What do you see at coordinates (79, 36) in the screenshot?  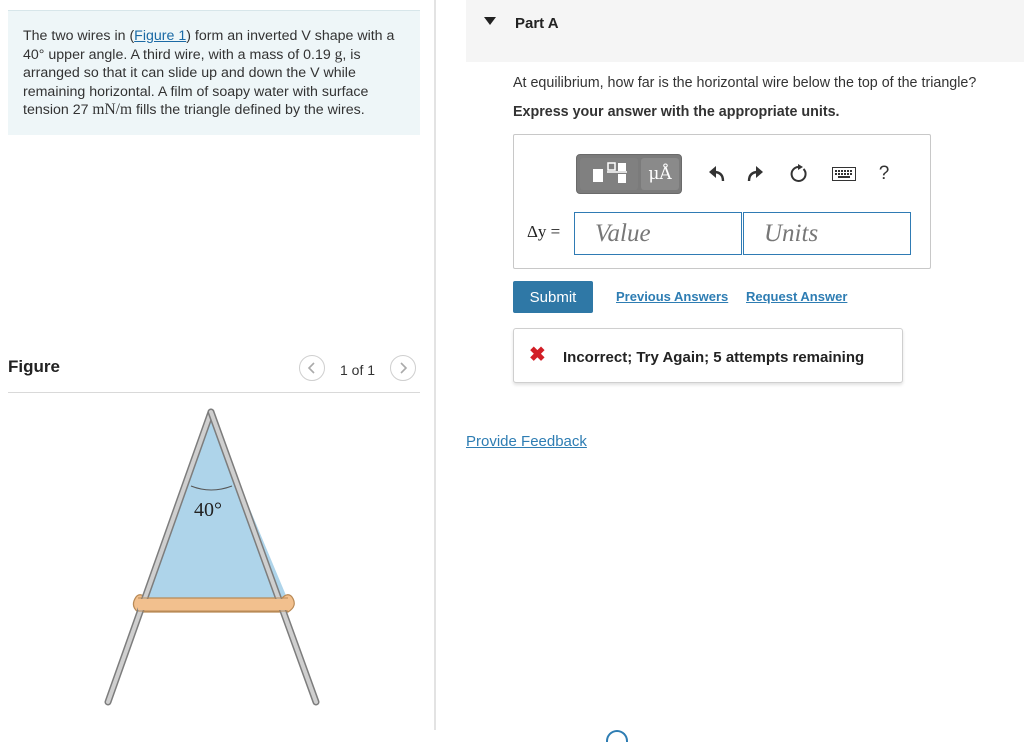 I see `problem-text-1: The two wires in (` at bounding box center [79, 36].